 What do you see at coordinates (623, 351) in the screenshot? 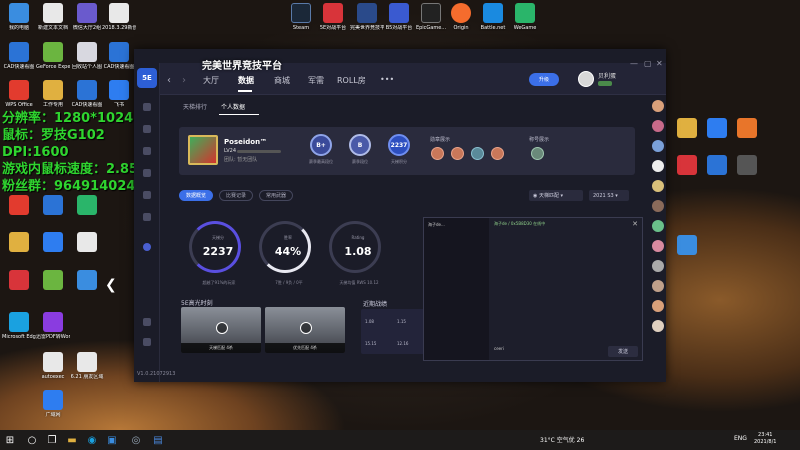
I see `send-button: 发送` at bounding box center [623, 351].